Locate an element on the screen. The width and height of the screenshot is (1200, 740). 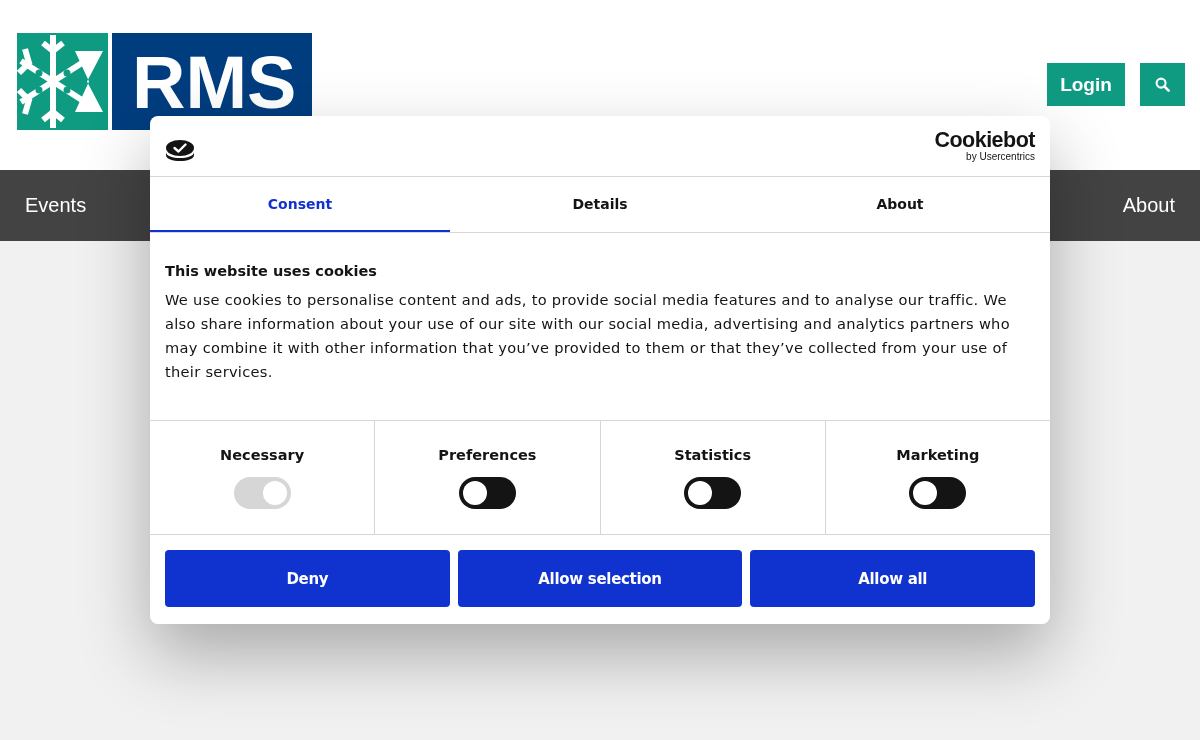
dialog-text: We use cookies to personalise content and ads, to provide social media features and to analyse our traffic. We also share information about your use of our site with our social media, advertising and analytics partners who may combine it with other information that you’ve provided to them or that they’ve collected from your use of their services. is located at coordinates (588, 336).